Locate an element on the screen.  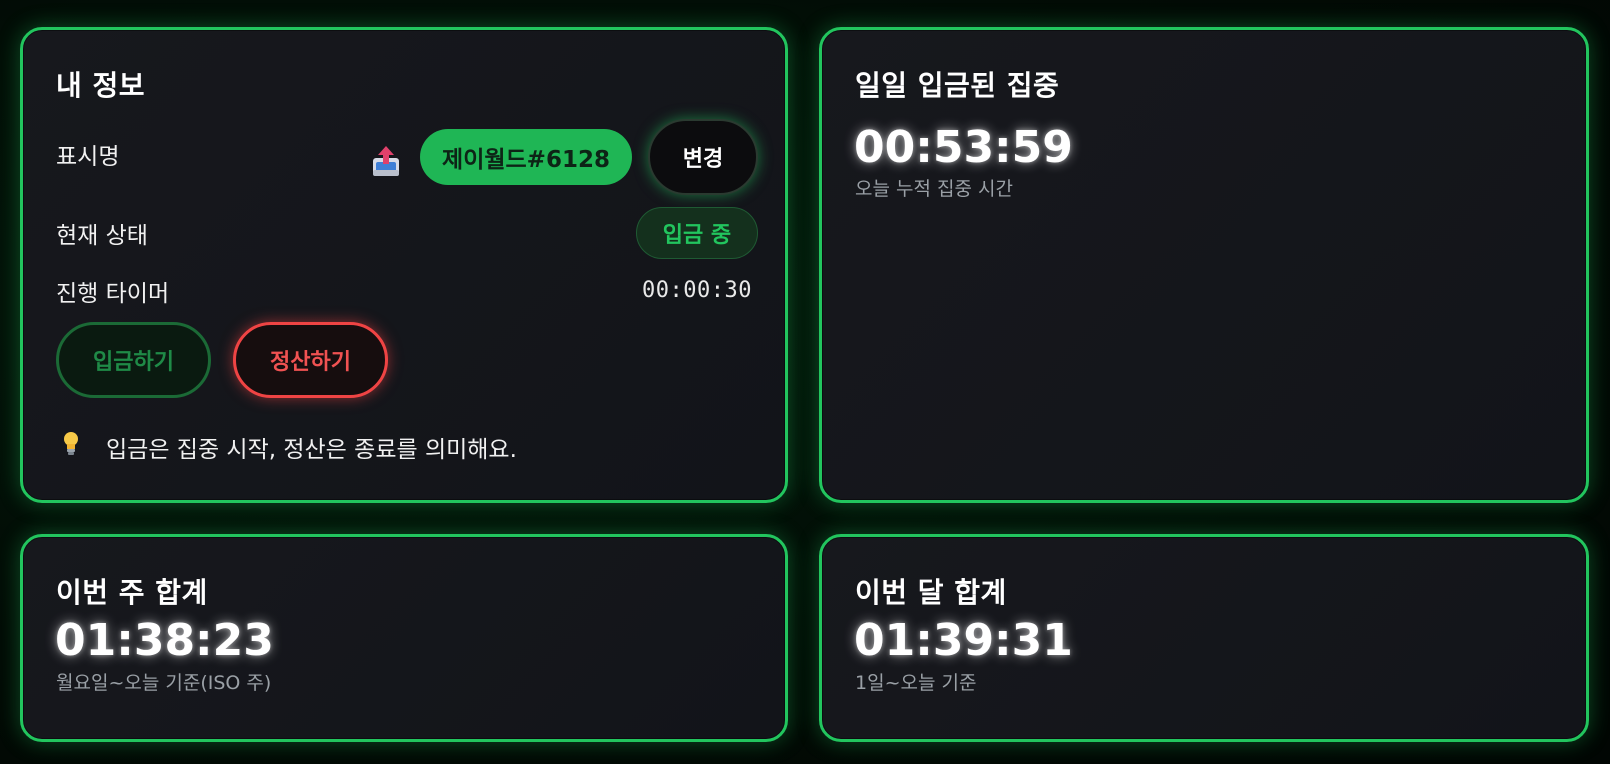
status-label: 현재 상태 is located at coordinates (102, 236).